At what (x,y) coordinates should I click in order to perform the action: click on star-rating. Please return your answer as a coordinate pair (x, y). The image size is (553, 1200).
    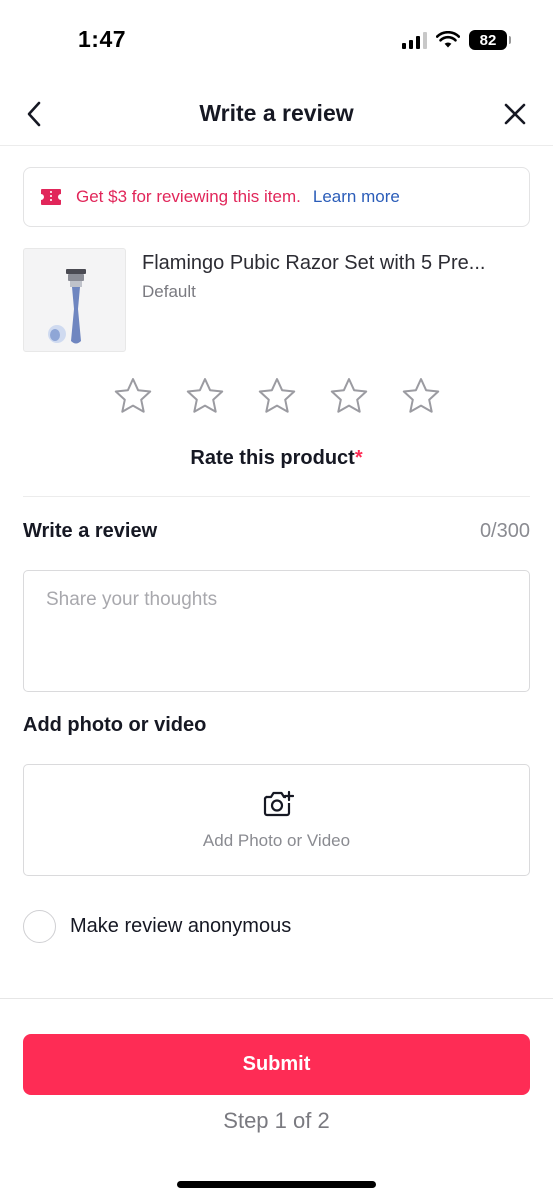
    Looking at the image, I should click on (276, 396).